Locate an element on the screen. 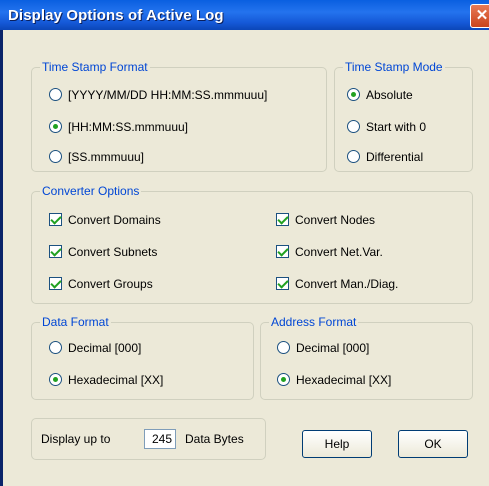 This screenshot has height=486, width=489. close-icon: ✕ is located at coordinates (482, 15).